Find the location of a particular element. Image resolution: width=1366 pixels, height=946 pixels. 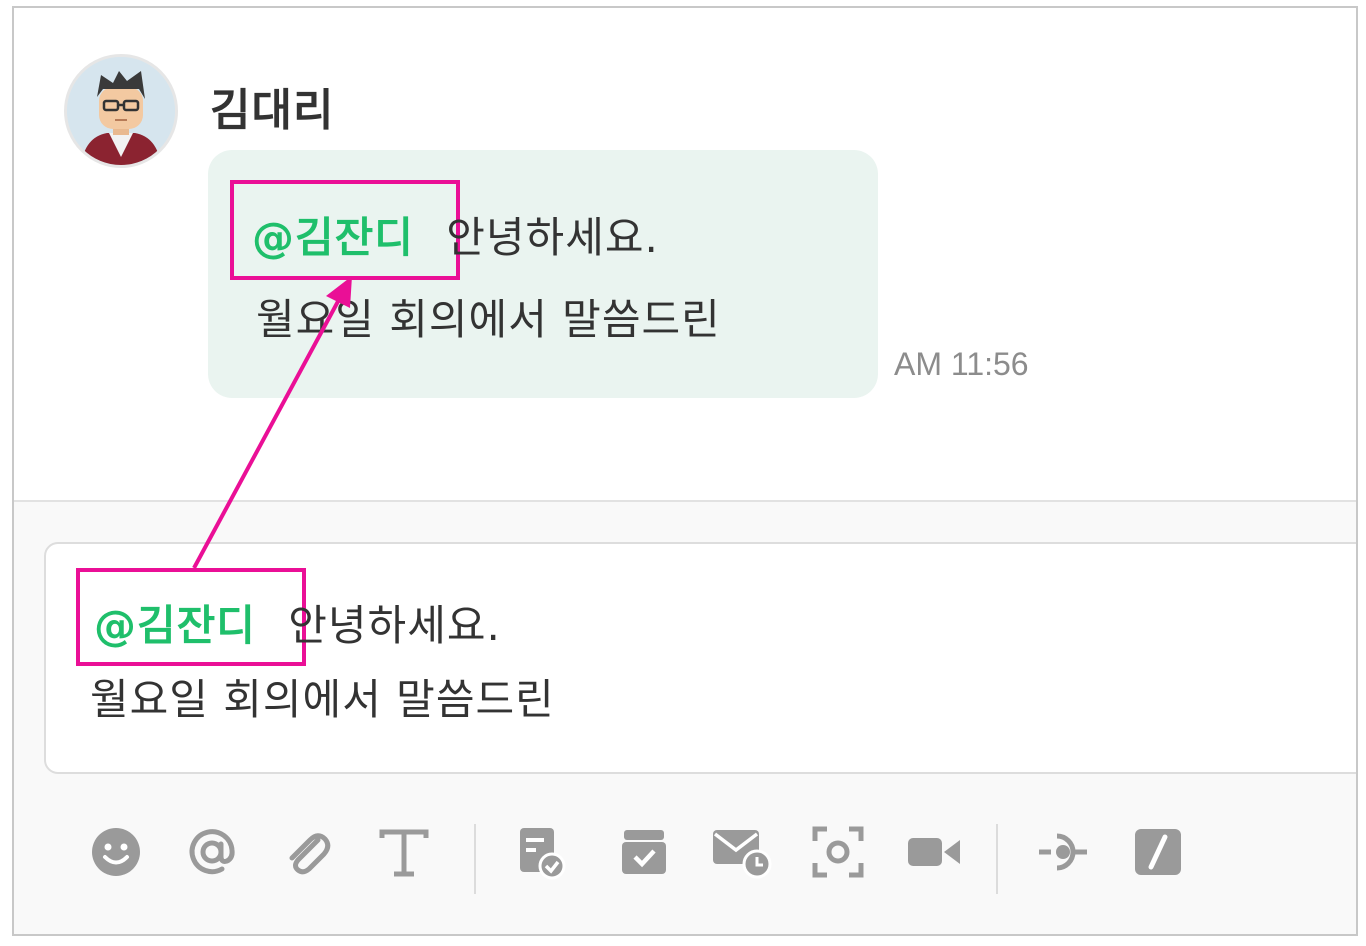

avatar is located at coordinates (121, 111).